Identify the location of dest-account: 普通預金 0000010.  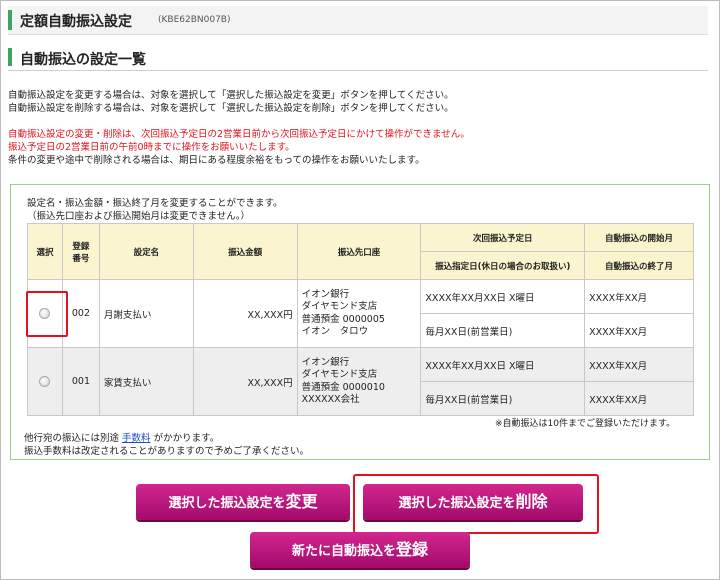
(343, 387).